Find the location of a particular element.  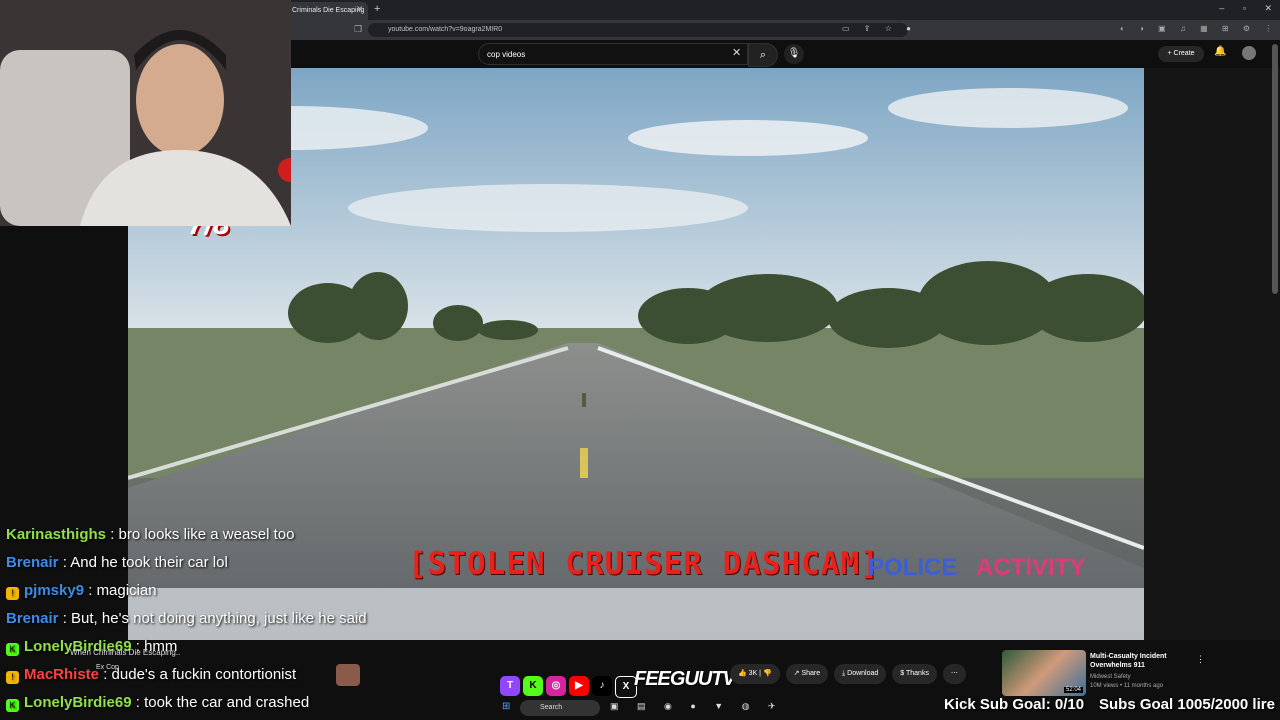

minimize-icon: – is located at coordinates (1221, 8).